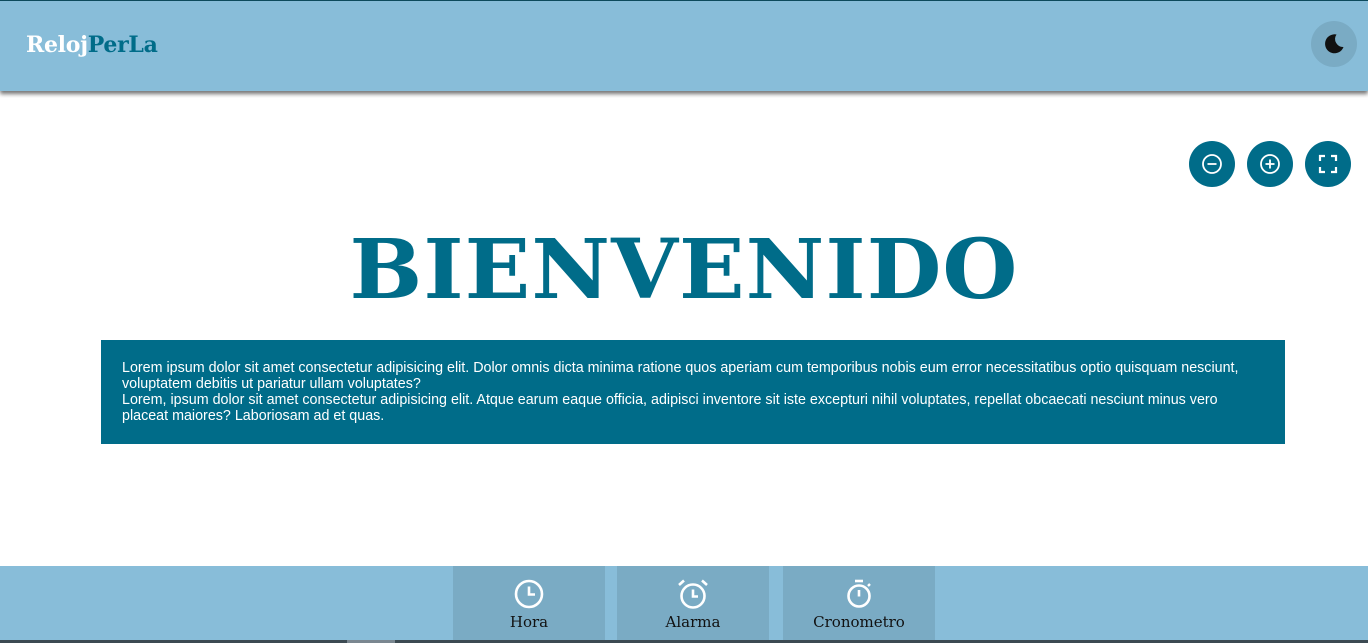  I want to click on nav-label-cronometro: Cronometro, so click(859, 622).